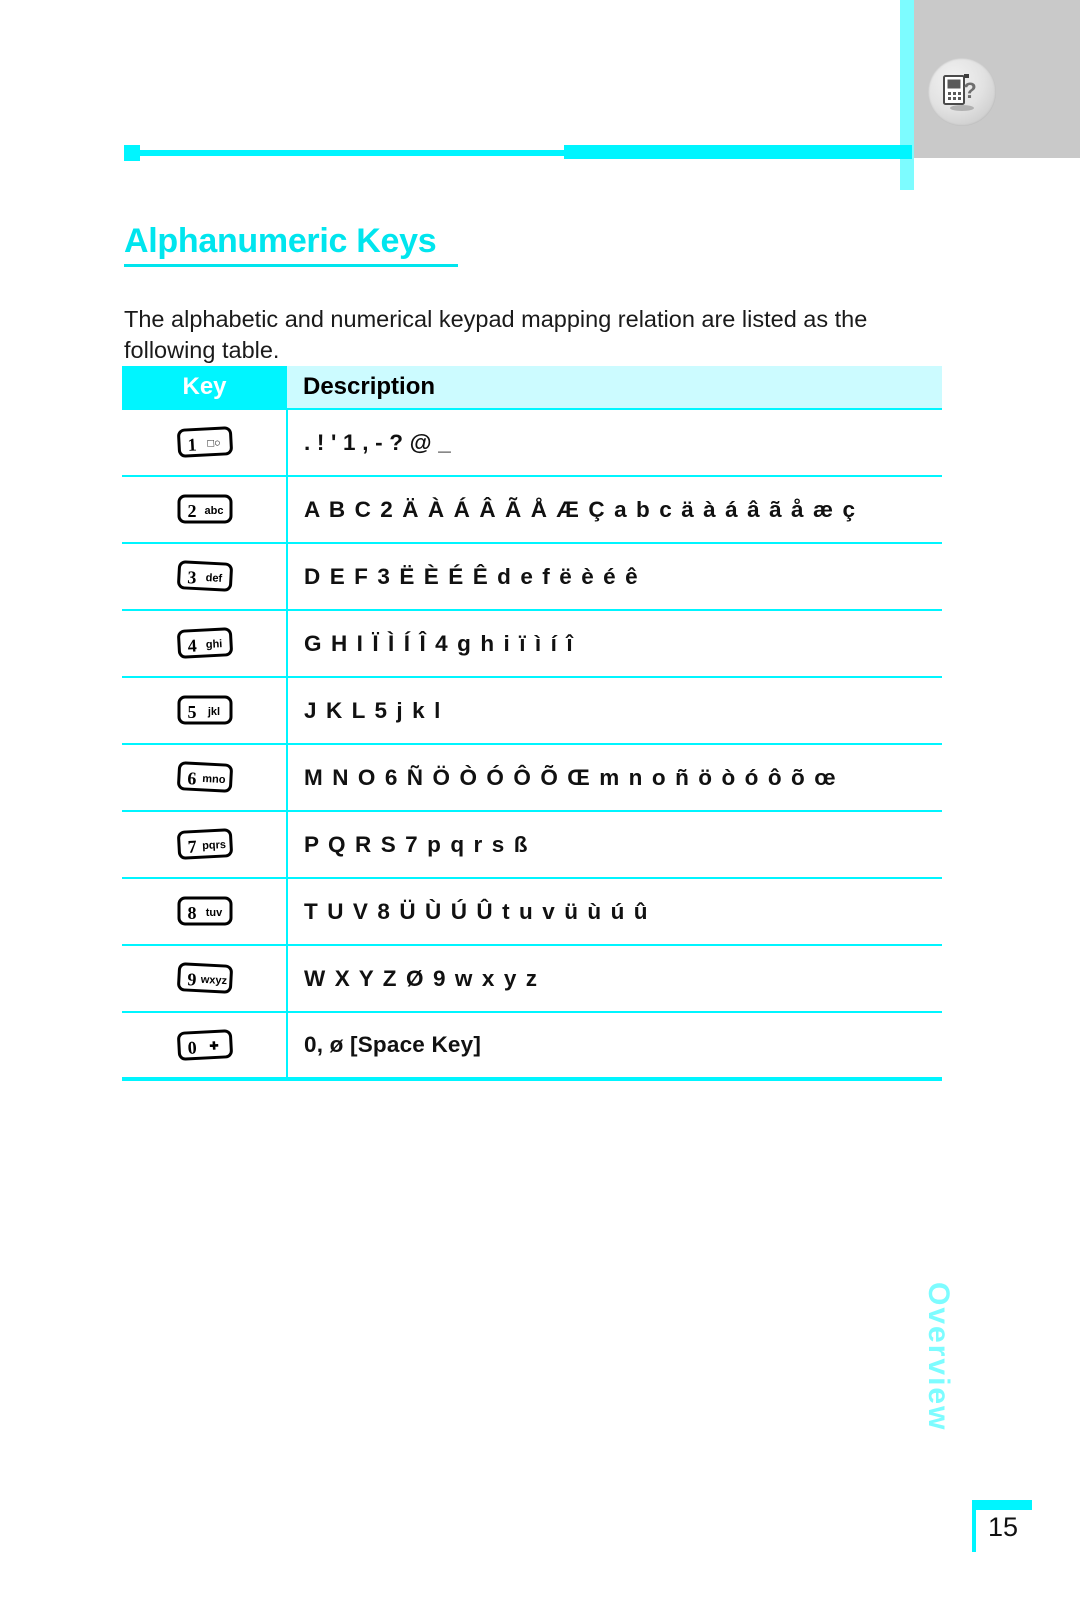 This screenshot has width=1080, height=1621. What do you see at coordinates (214, 845) in the screenshot?
I see `svg-text: pqrs` at bounding box center [214, 845].